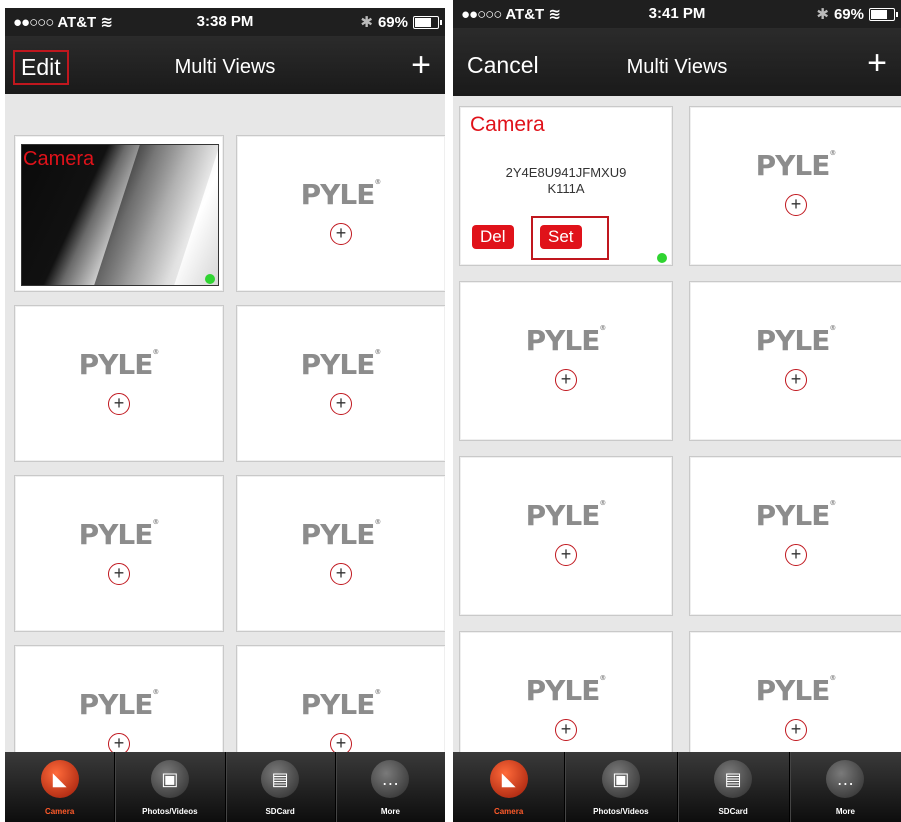 This screenshot has width=901, height=822. I want to click on device-id: 2Y4E8U941JFMXU9 K111A, so click(566, 180).